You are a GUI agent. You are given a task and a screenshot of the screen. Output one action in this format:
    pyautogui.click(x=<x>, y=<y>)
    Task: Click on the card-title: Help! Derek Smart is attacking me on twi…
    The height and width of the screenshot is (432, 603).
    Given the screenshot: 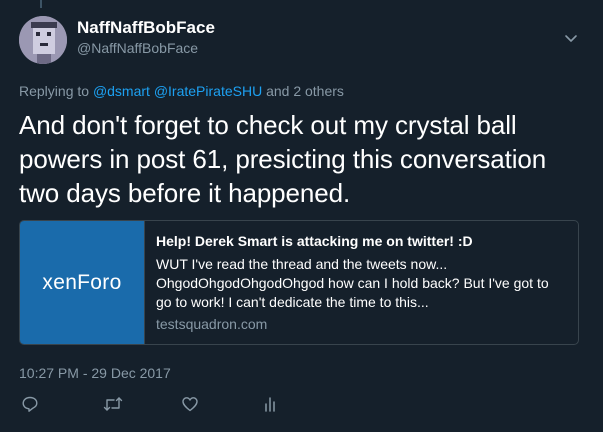 What is the action you would take?
    pyautogui.click(x=361, y=241)
    